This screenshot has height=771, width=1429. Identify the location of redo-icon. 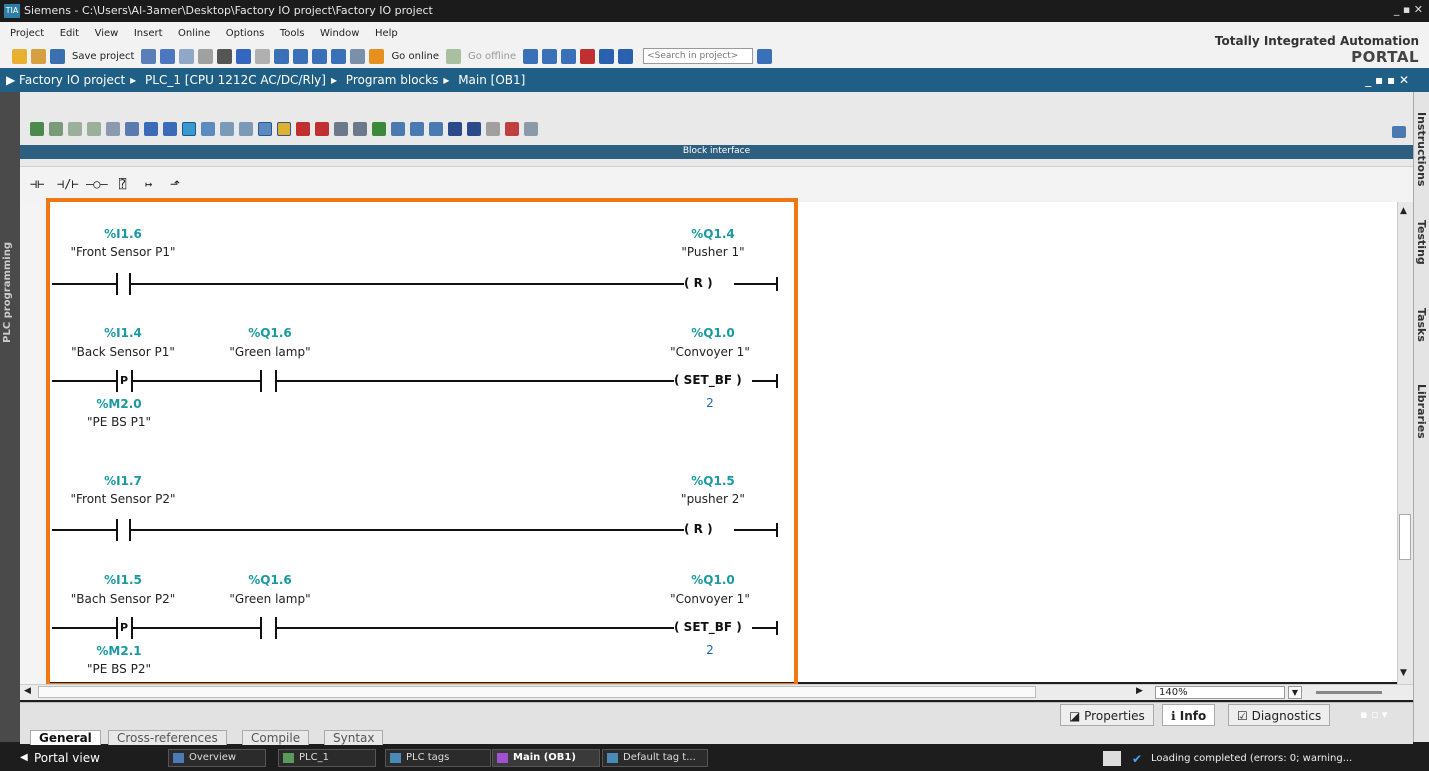
(263, 56).